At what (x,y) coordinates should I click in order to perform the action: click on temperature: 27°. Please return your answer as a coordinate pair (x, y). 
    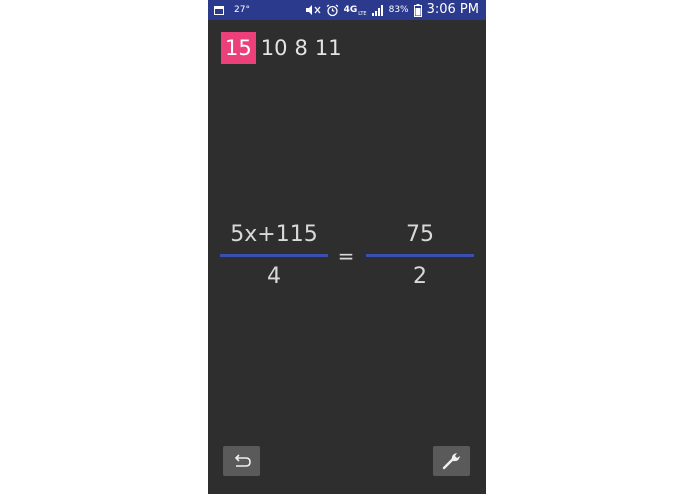
    Looking at the image, I should click on (242, 10).